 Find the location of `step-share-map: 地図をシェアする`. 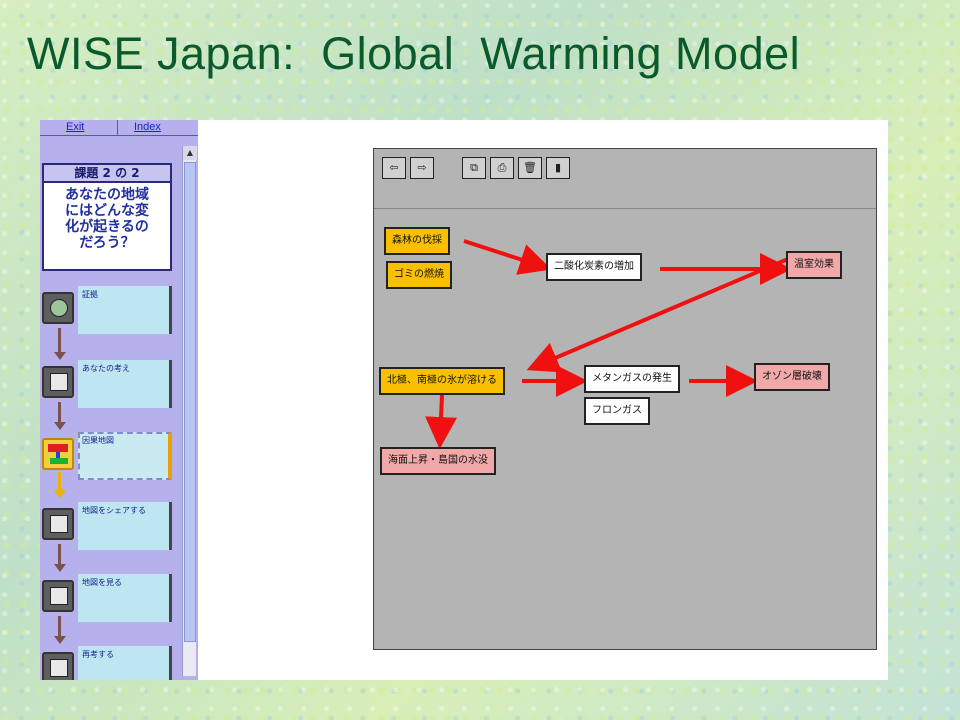

step-share-map: 地図をシェアする is located at coordinates (110, 527).